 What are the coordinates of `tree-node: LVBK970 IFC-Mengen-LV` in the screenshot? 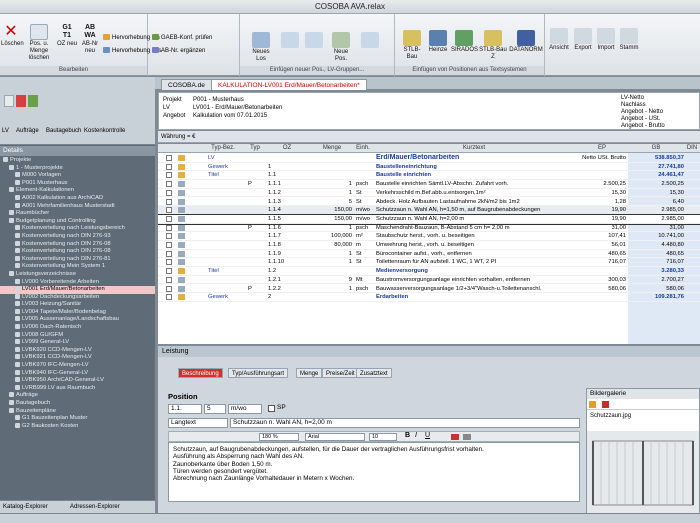 It's located at (77, 366).